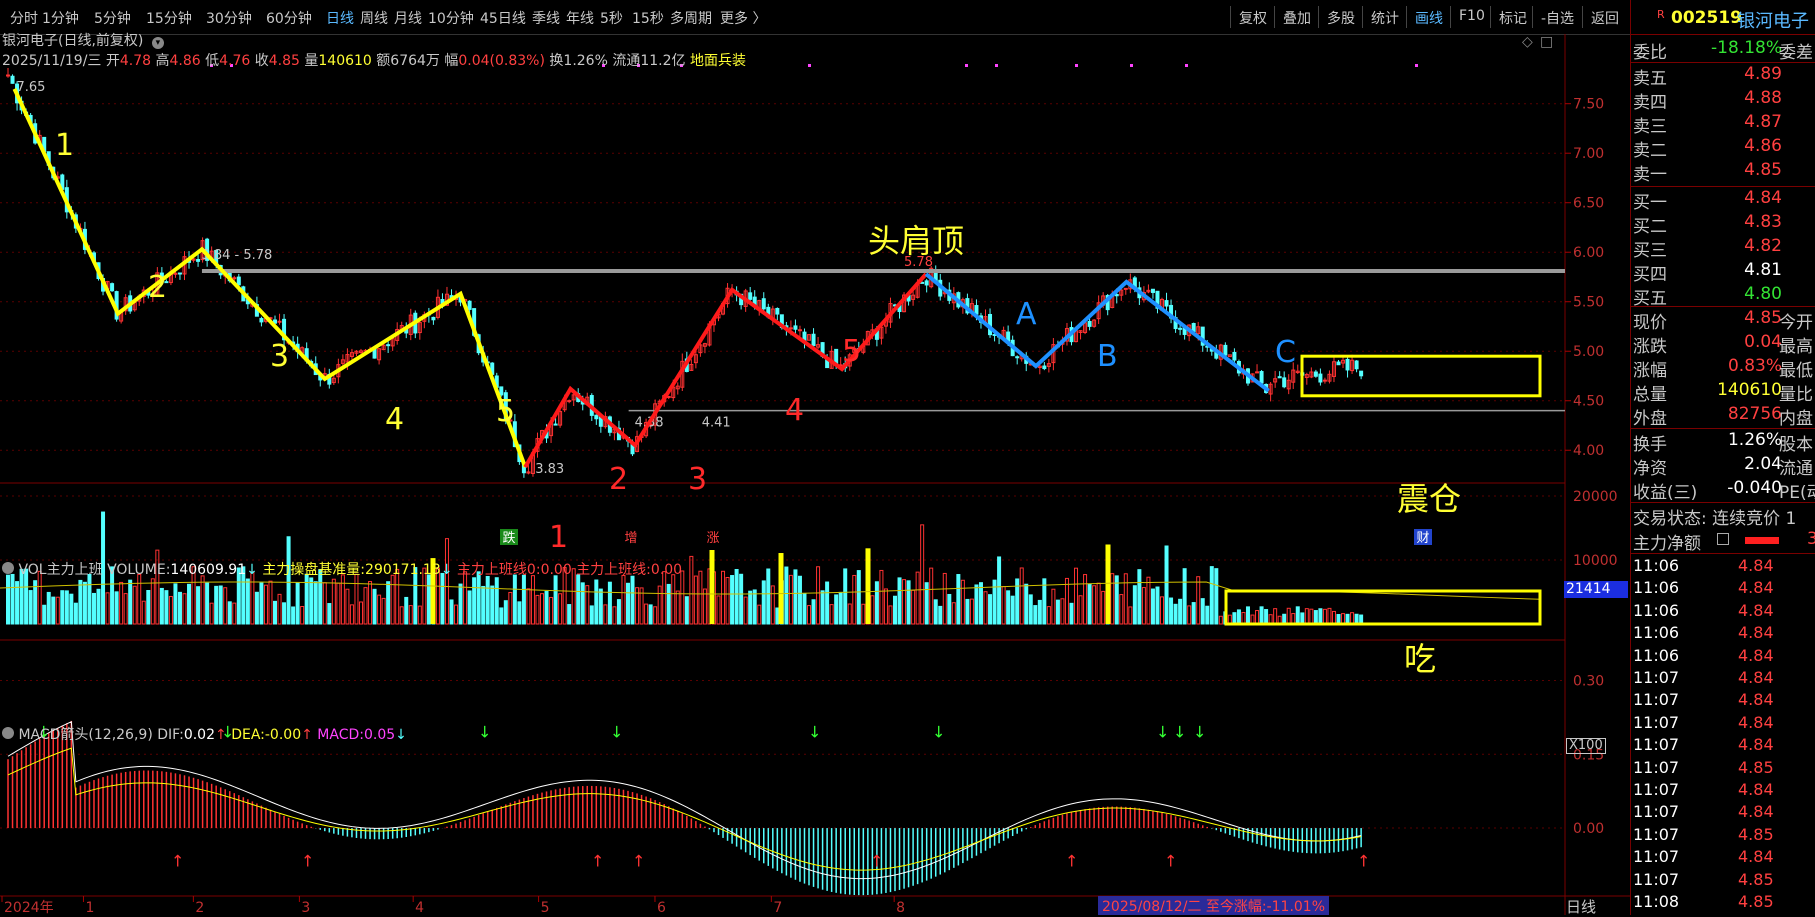 This screenshot has height=917, width=1815. What do you see at coordinates (451, 18) in the screenshot?
I see `menu-item-9: 10分钟` at bounding box center [451, 18].